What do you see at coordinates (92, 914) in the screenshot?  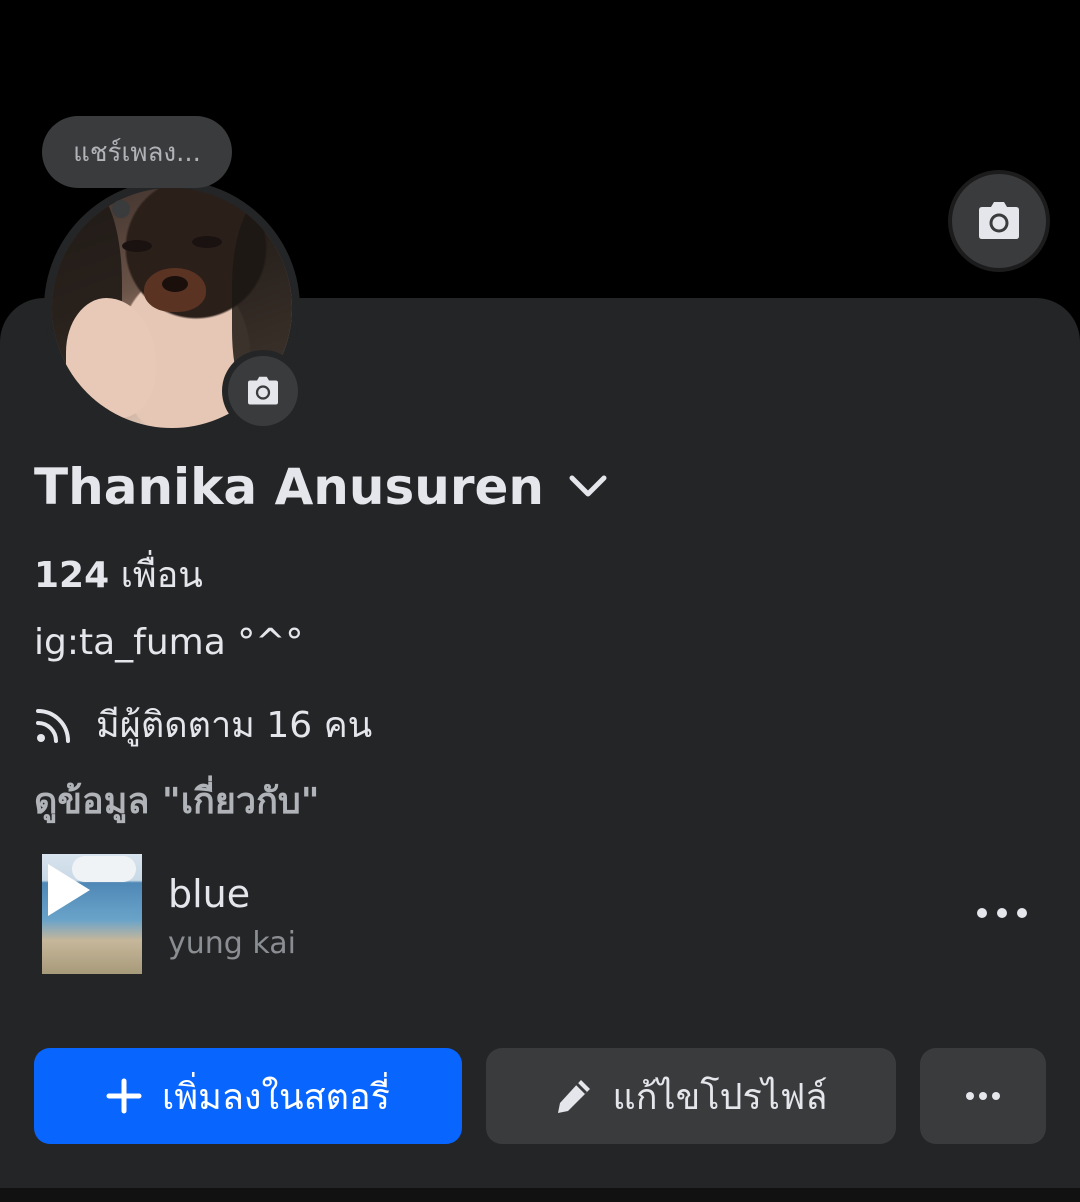 I see `album-art` at bounding box center [92, 914].